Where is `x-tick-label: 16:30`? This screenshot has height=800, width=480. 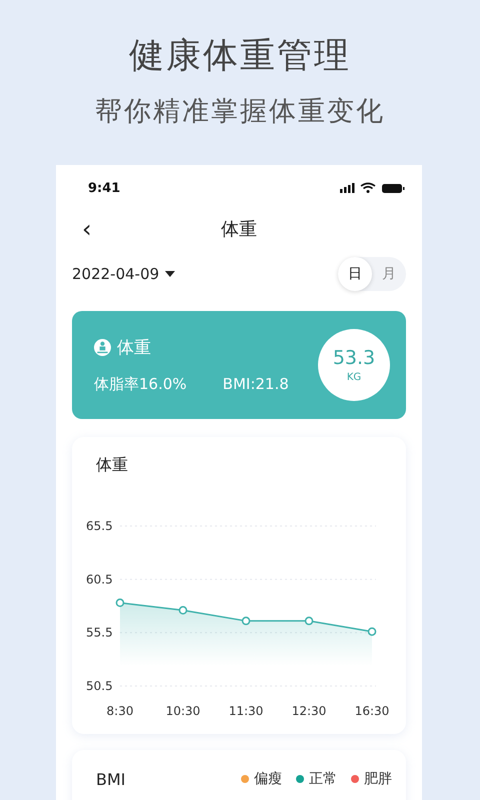
x-tick-label: 16:30 is located at coordinates (372, 711).